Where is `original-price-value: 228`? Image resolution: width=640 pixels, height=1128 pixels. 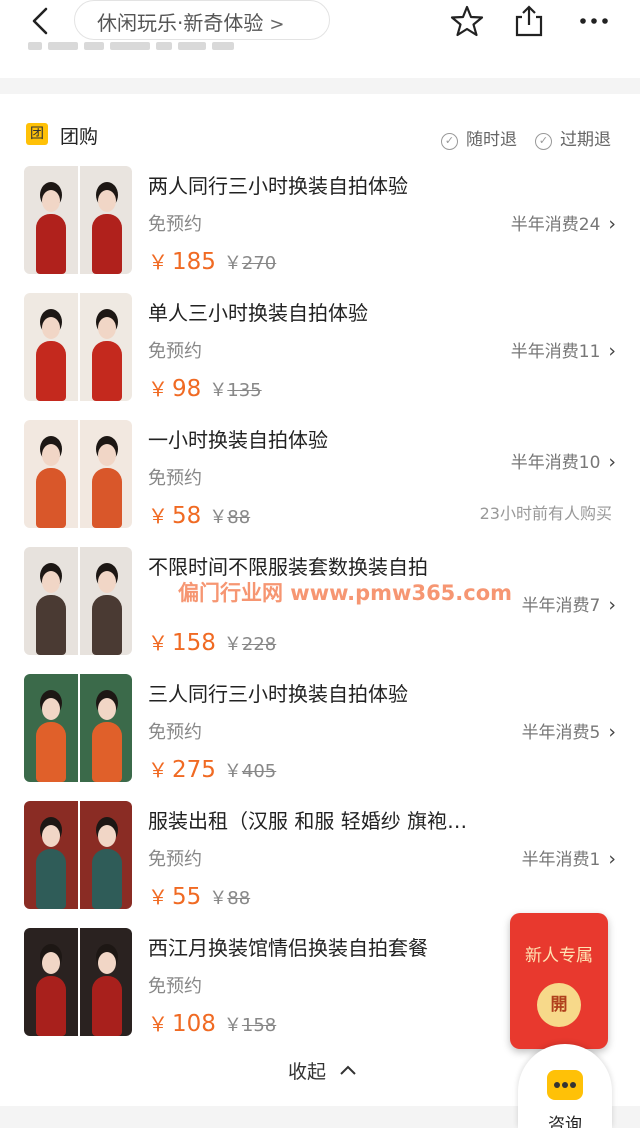 original-price-value: 228 is located at coordinates (259, 644).